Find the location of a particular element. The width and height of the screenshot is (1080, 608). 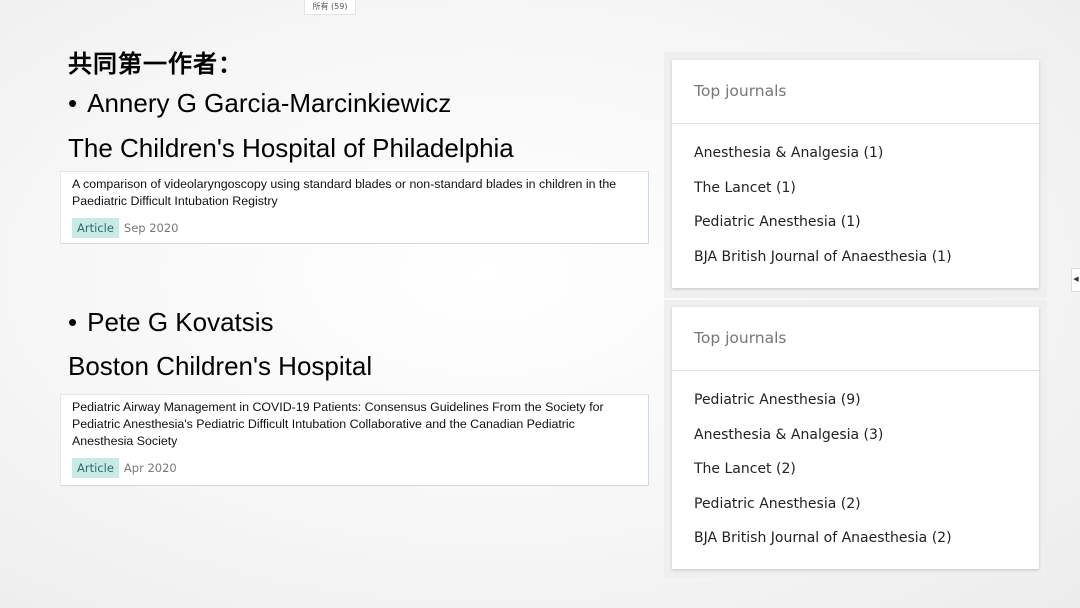

journal-item: Anesthesia & Analgesia (3) is located at coordinates (855, 435).